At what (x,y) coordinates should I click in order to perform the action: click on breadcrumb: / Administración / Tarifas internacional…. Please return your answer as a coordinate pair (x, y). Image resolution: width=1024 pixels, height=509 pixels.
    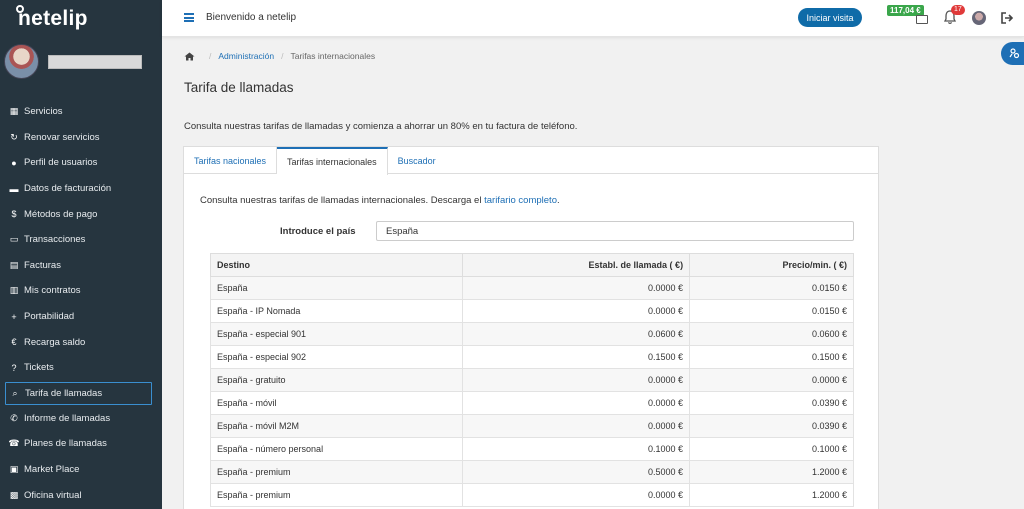
    Looking at the image, I should click on (279, 56).